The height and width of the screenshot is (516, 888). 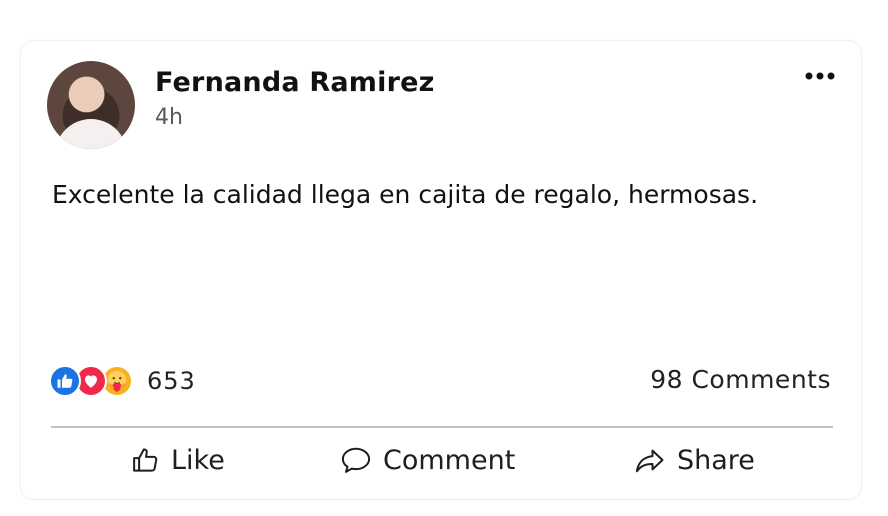 What do you see at coordinates (442, 427) in the screenshot?
I see `actions-divider` at bounding box center [442, 427].